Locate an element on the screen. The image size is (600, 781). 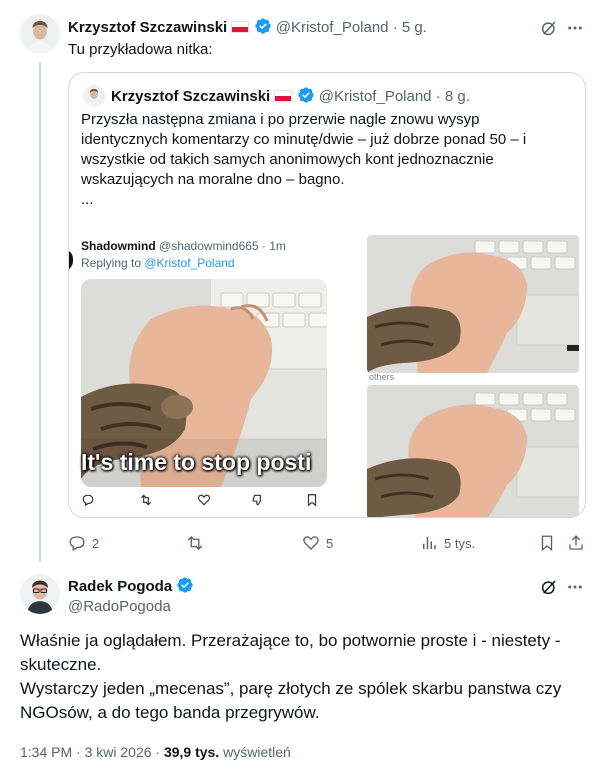
author-name: Krzysztof Szczawinski is located at coordinates (147, 27).